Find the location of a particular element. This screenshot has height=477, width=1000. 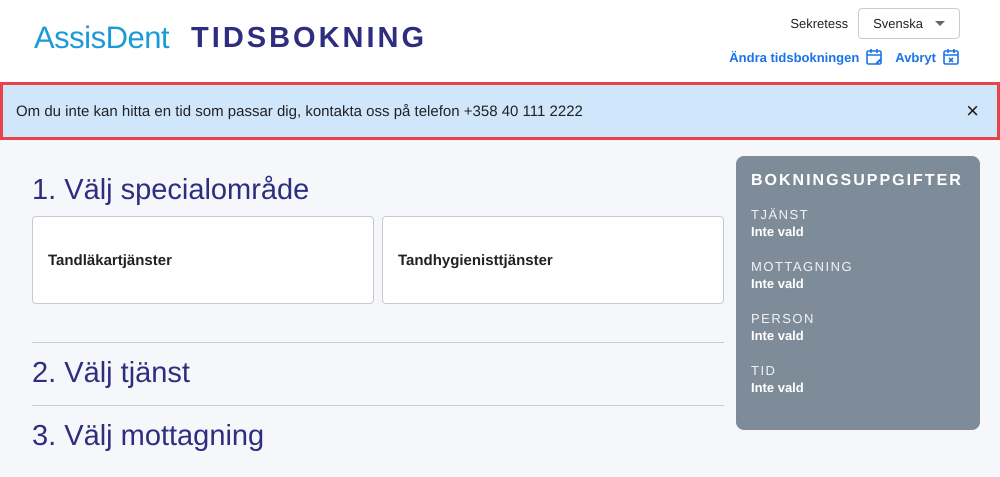

option-card: Tandläkartjänster is located at coordinates (203, 260).